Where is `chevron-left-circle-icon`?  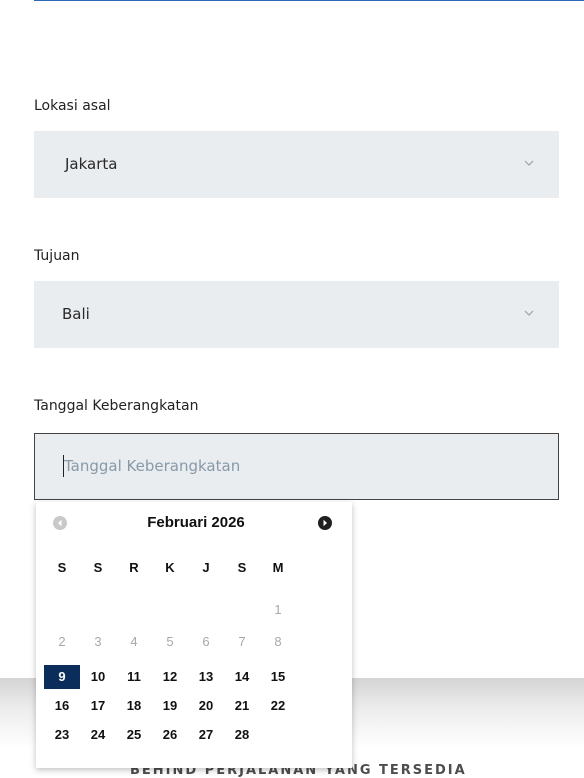 chevron-left-circle-icon is located at coordinates (60, 523).